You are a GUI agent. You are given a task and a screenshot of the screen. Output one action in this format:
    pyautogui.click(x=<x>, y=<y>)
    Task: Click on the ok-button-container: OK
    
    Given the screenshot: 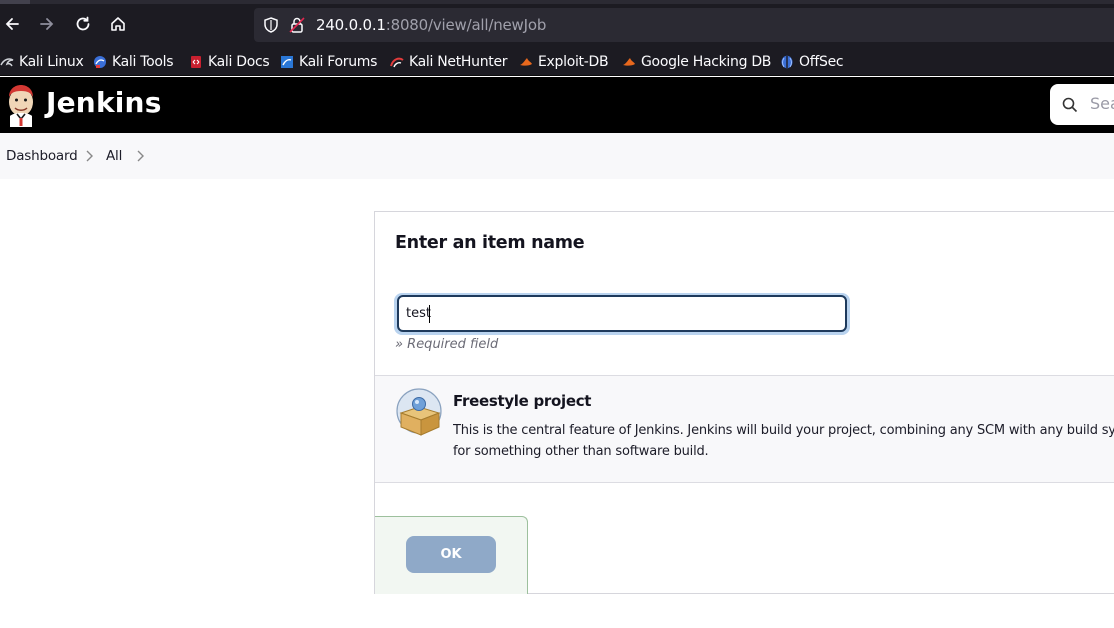 What is the action you would take?
    pyautogui.click(x=451, y=555)
    